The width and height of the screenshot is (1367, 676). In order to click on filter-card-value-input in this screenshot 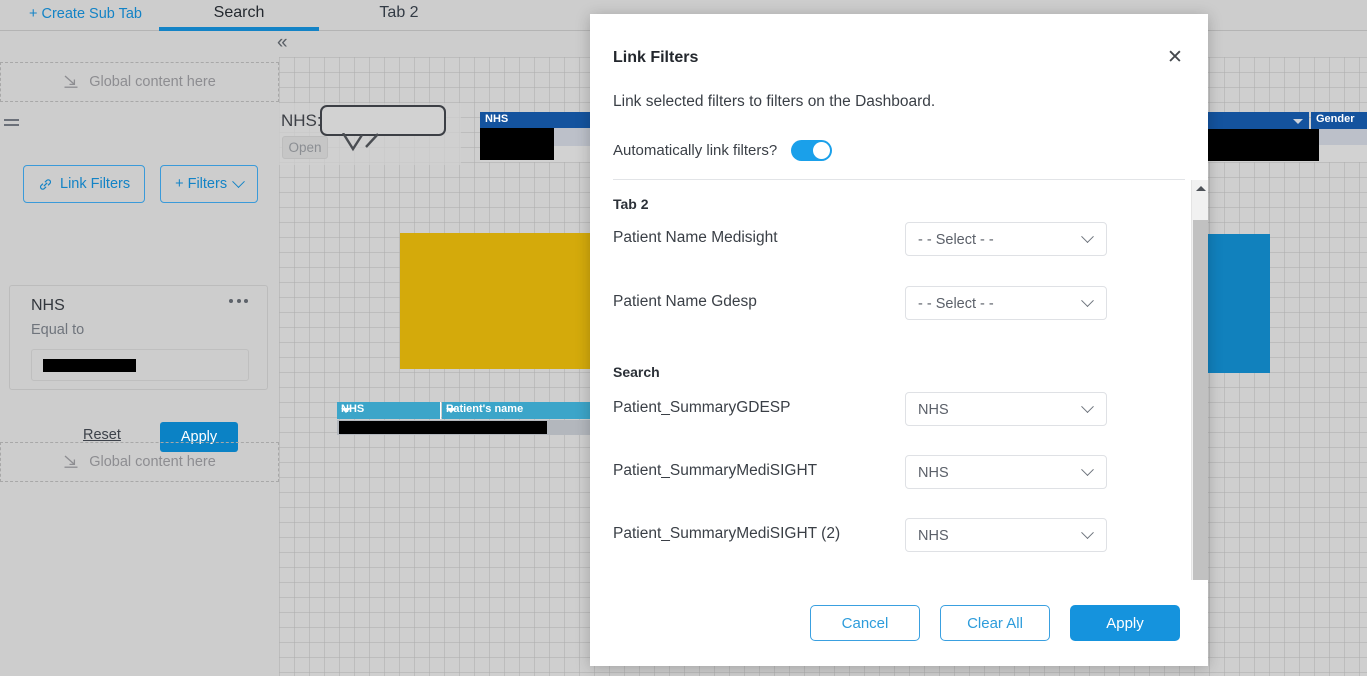, I will do `click(140, 365)`.